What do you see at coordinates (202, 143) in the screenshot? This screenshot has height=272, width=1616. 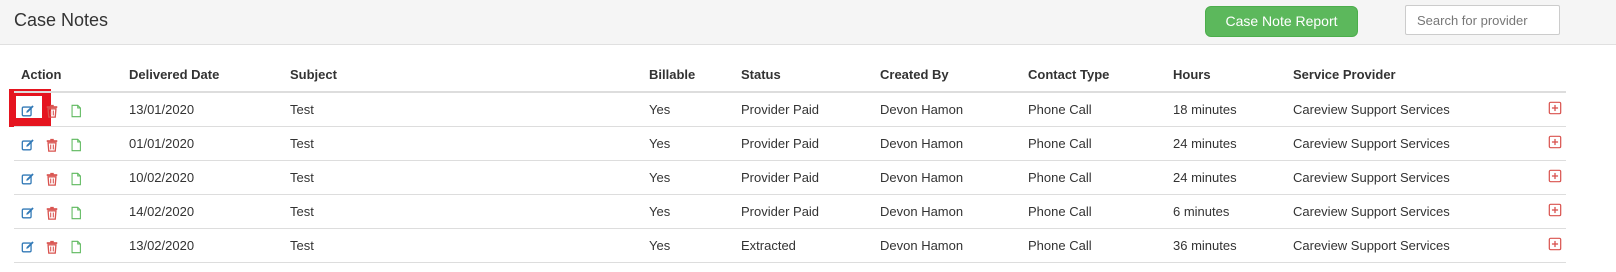 I see `cell-delivered-date: 01/01/2020` at bounding box center [202, 143].